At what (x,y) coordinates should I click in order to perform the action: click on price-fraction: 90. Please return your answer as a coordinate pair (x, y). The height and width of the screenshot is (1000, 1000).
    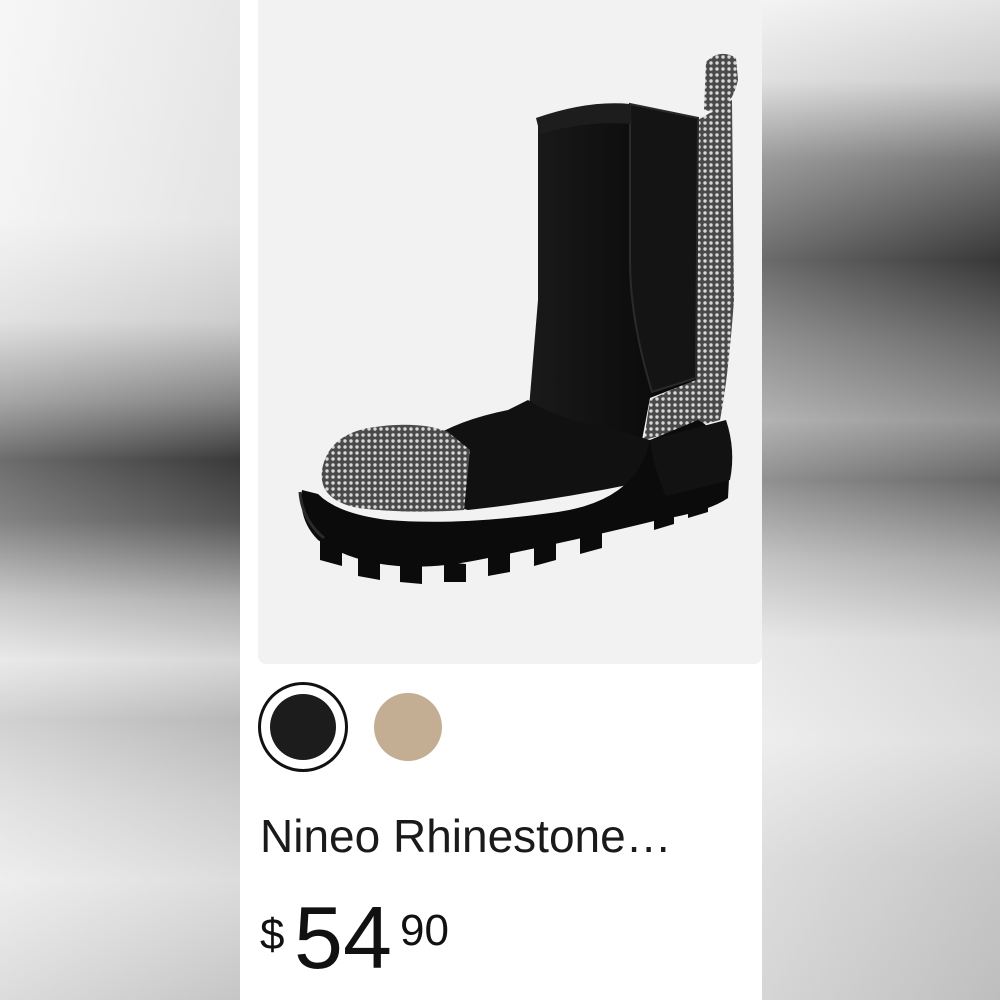
    Looking at the image, I should click on (424, 930).